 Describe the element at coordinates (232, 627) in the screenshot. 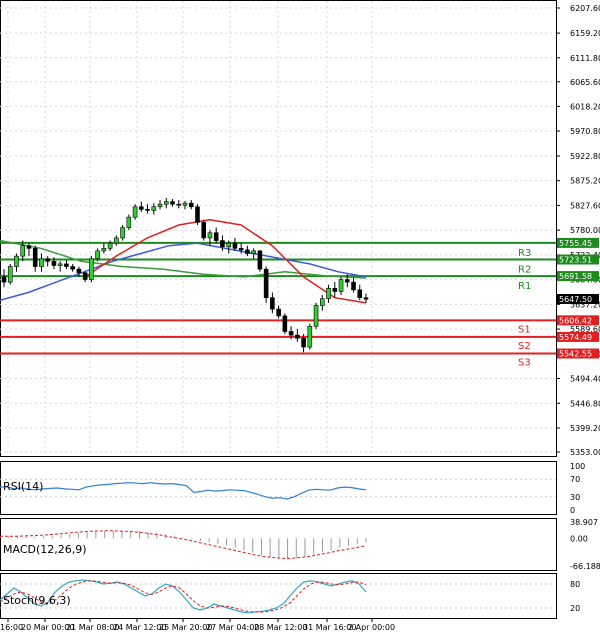

I see `time-tick-label: 27 Mar 04:00` at that location.